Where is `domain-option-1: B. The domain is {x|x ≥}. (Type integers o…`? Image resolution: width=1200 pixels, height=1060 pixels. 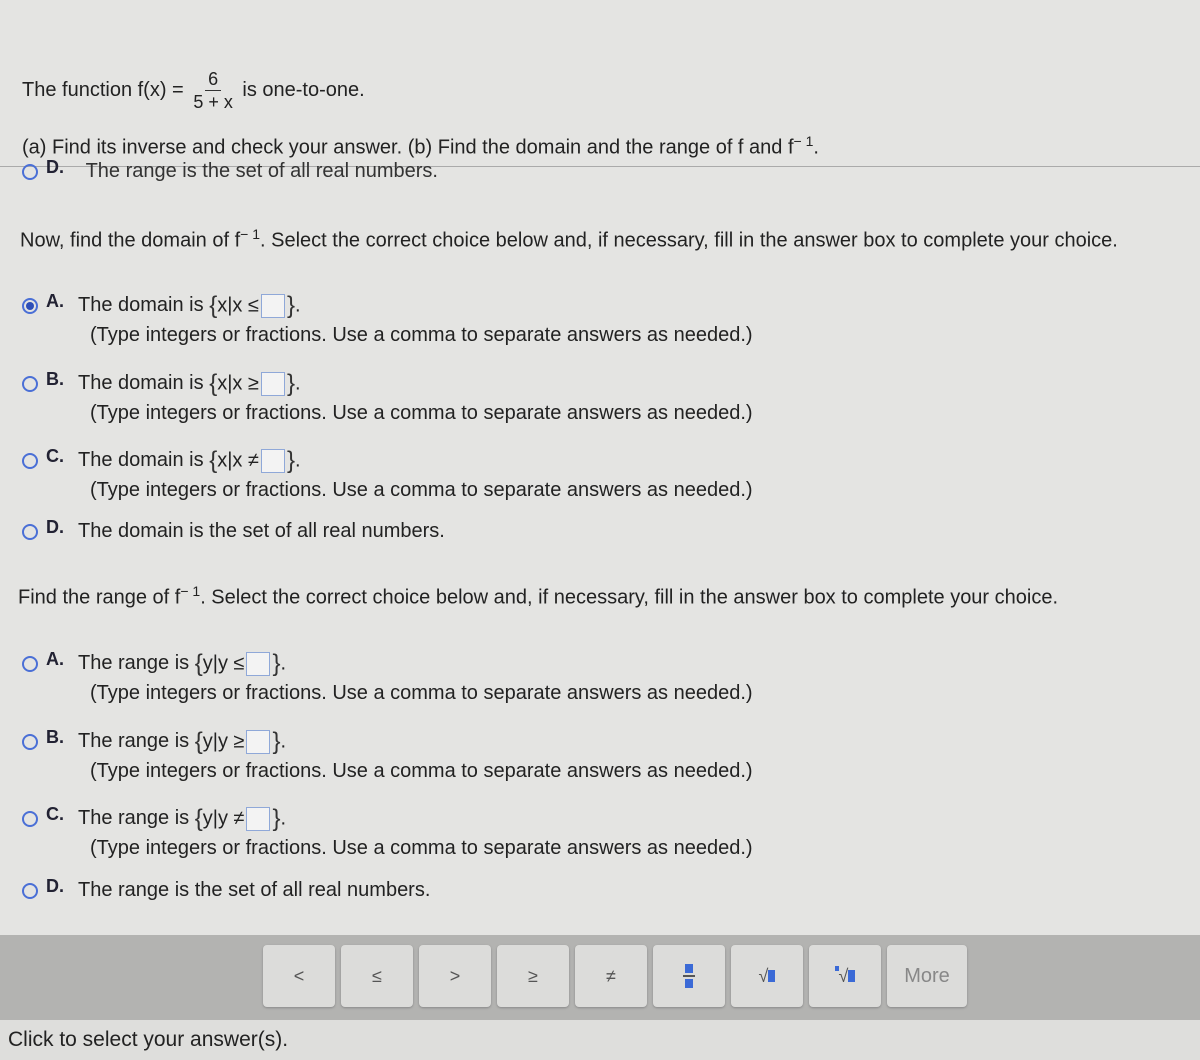 domain-option-1: B. The domain is {x|x ≥}. (Type integers o… is located at coordinates (387, 397).